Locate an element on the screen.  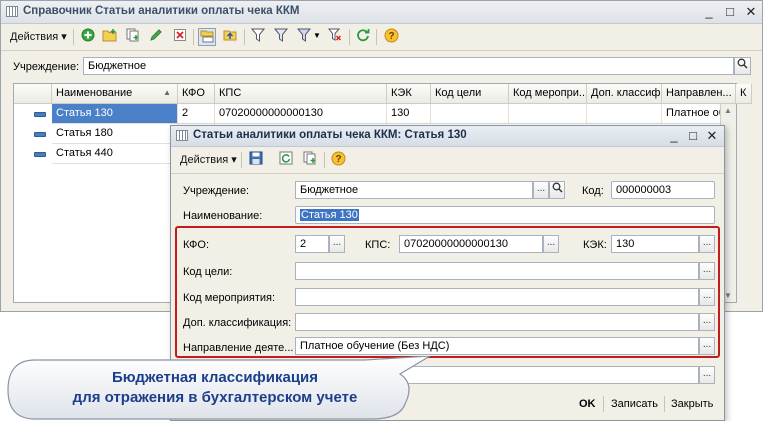
name-field: Статья 130 is located at coordinates (505, 215).